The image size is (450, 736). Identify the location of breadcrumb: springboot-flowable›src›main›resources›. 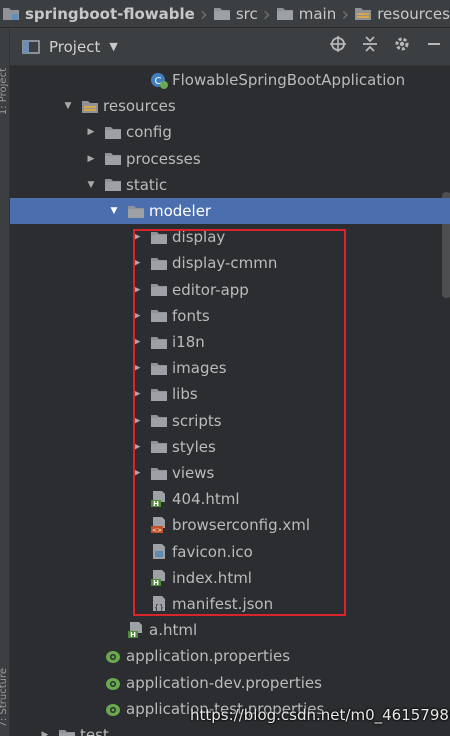
(225, 14).